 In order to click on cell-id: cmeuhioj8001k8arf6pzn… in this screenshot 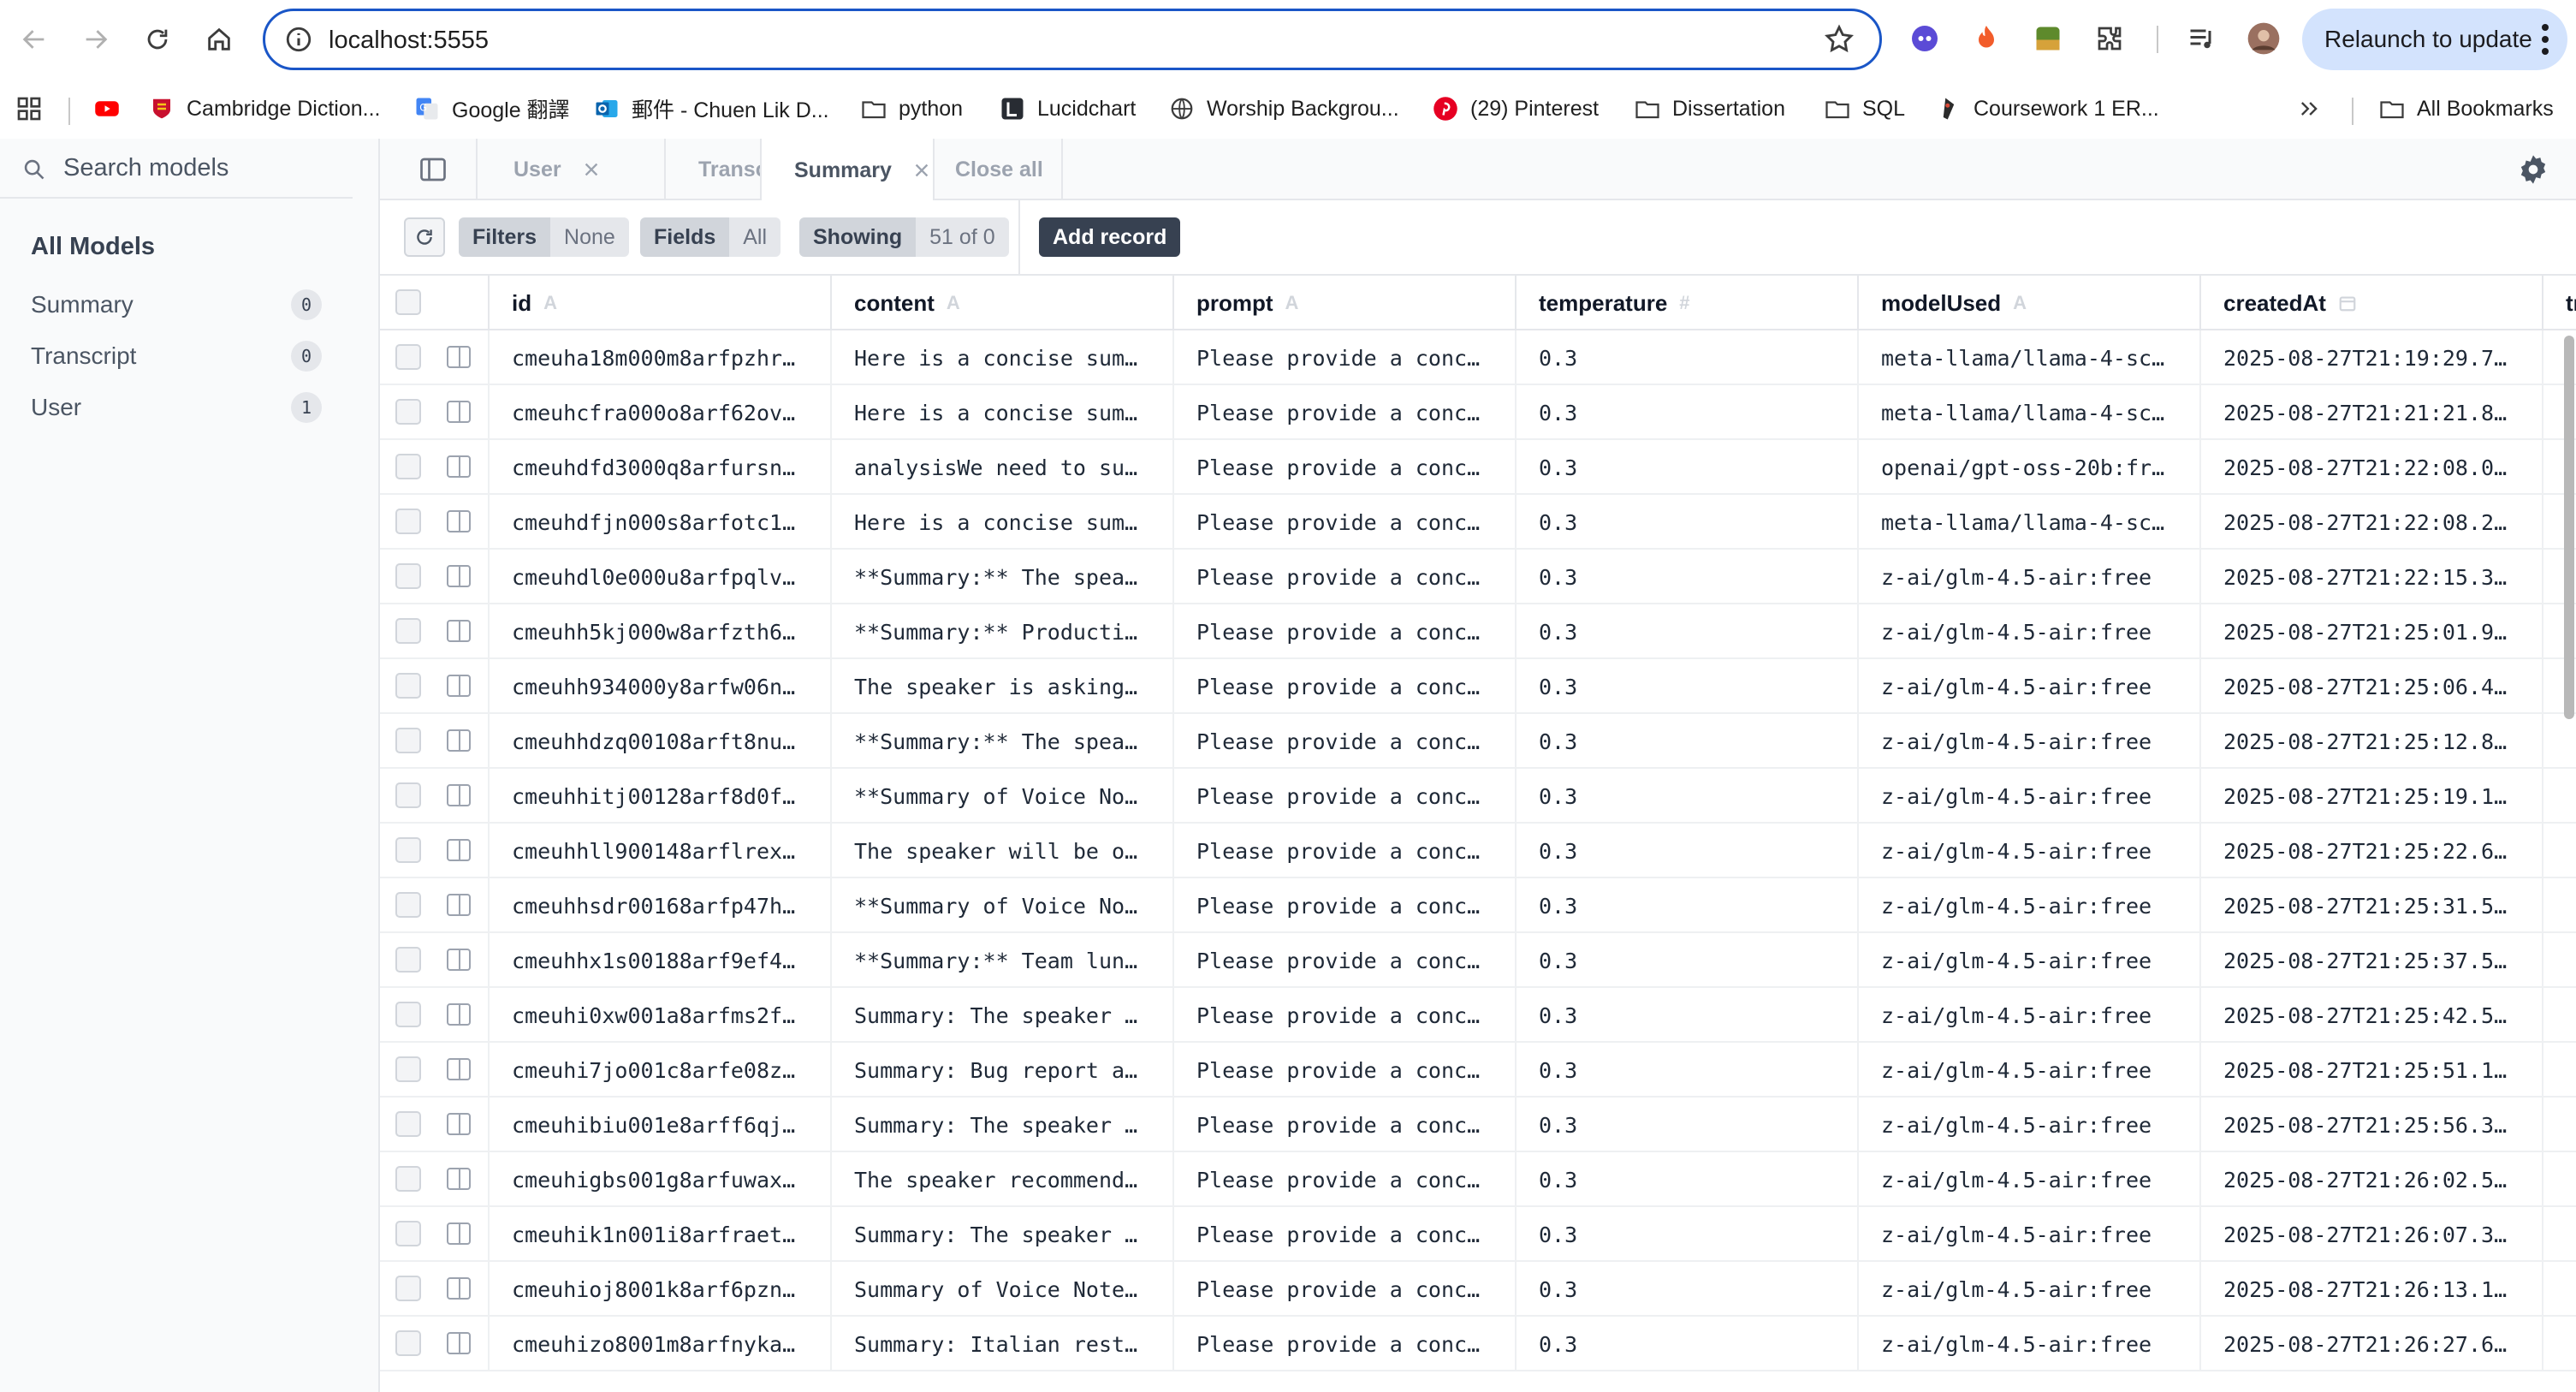, I will do `click(661, 1289)`.